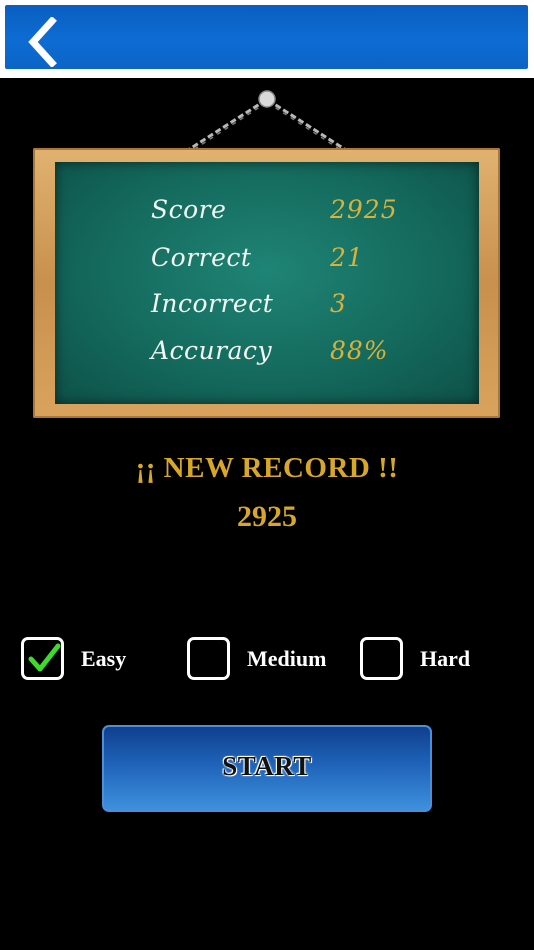  Describe the element at coordinates (287, 658) in the screenshot. I see `medium-label: Medium` at that location.